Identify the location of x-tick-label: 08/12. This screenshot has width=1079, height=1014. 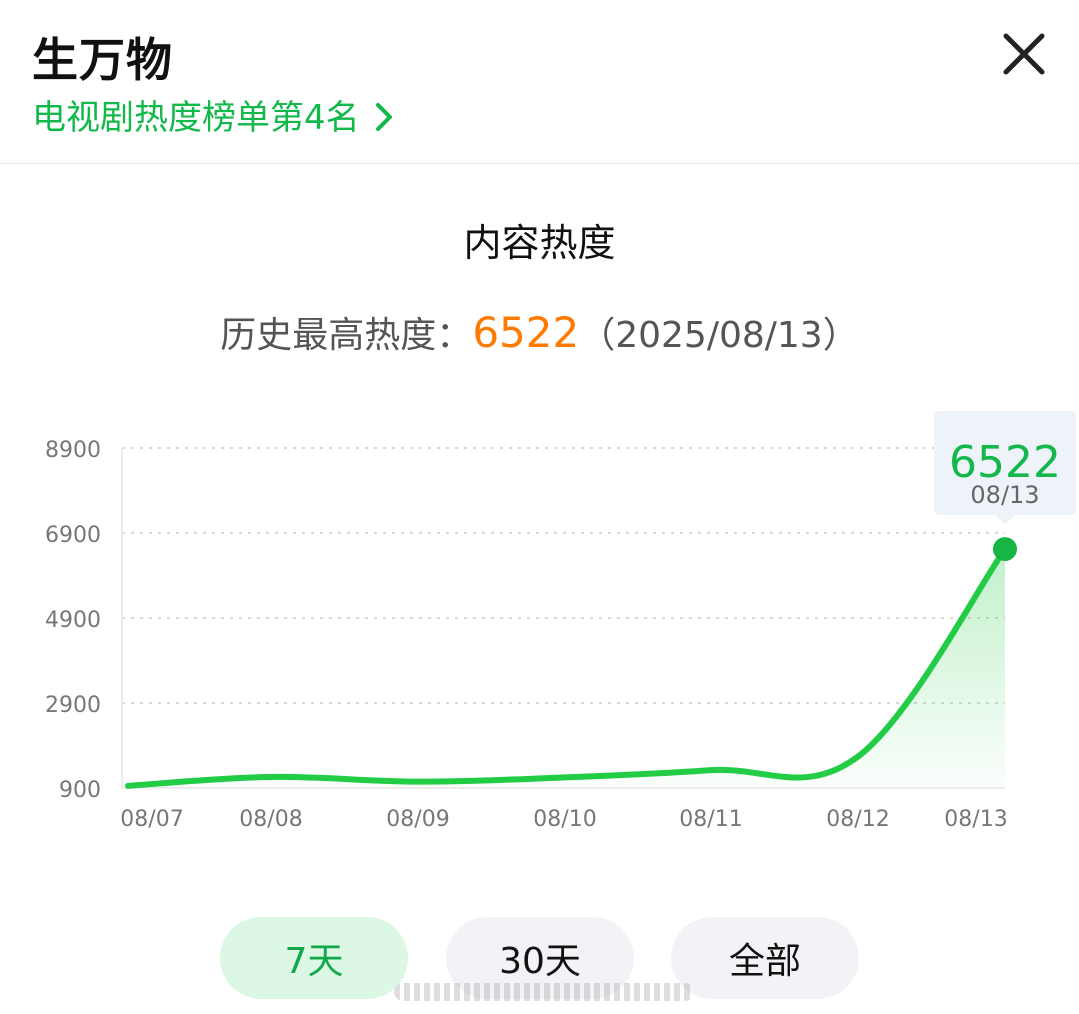
(857, 819).